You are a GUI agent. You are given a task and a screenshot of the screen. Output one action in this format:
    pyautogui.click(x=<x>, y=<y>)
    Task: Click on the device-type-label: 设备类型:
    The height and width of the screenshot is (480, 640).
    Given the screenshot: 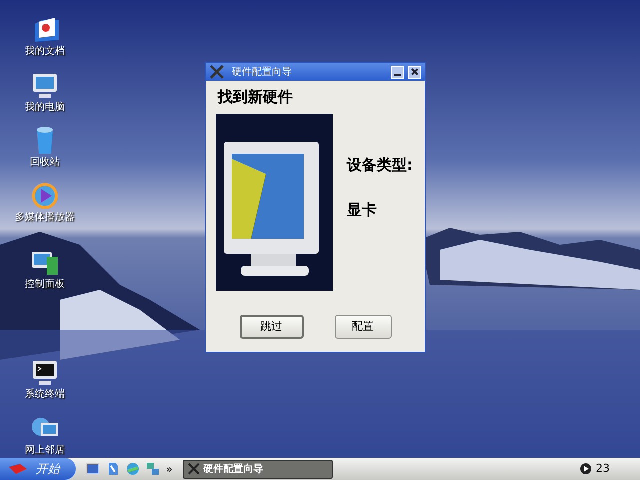 What is the action you would take?
    pyautogui.click(x=380, y=165)
    